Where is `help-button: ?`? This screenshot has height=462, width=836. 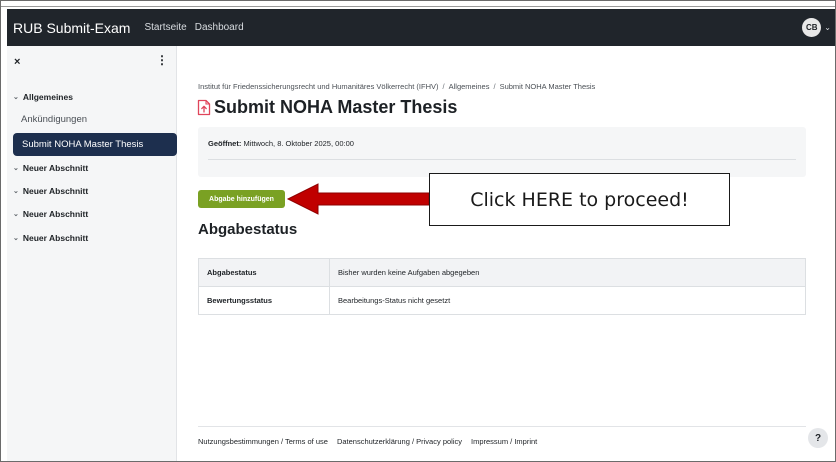 help-button: ? is located at coordinates (818, 438).